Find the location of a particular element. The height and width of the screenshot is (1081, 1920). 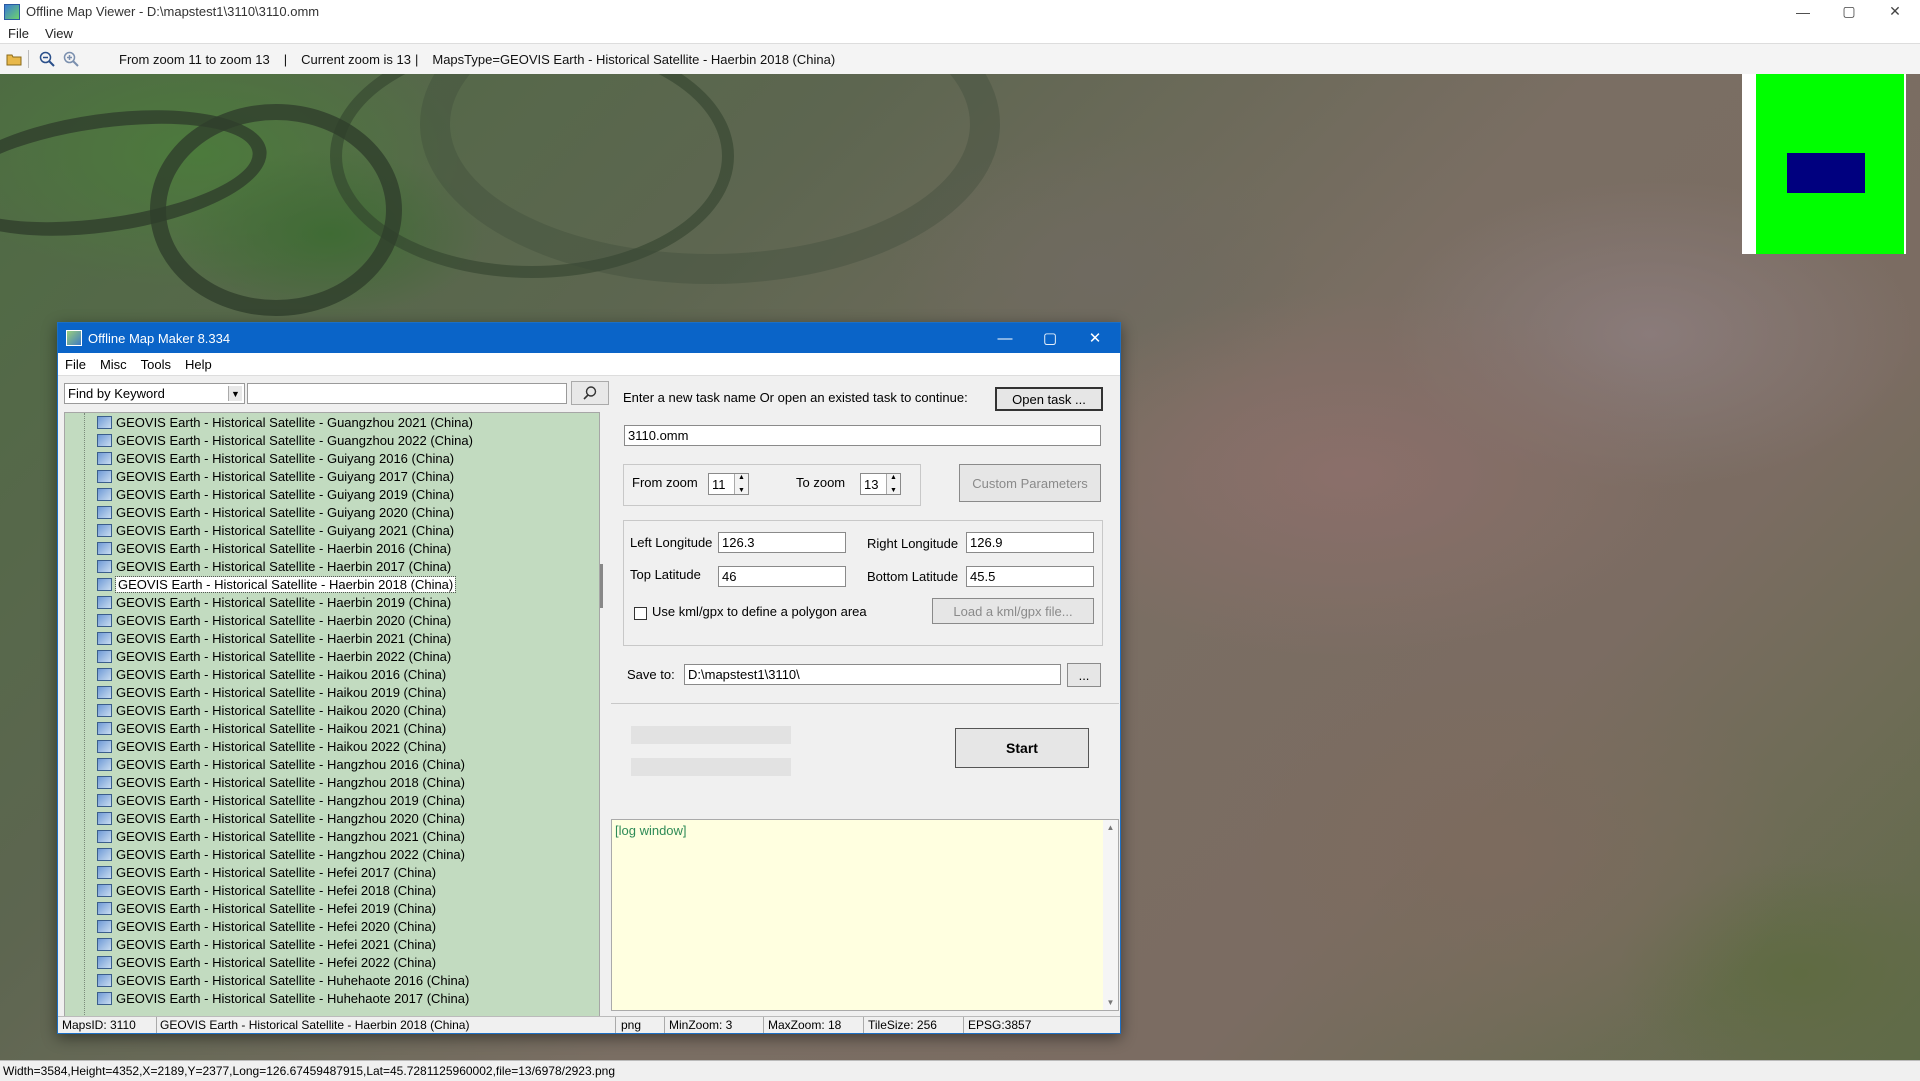

close-button: ✕ is located at coordinates (1895, 11).